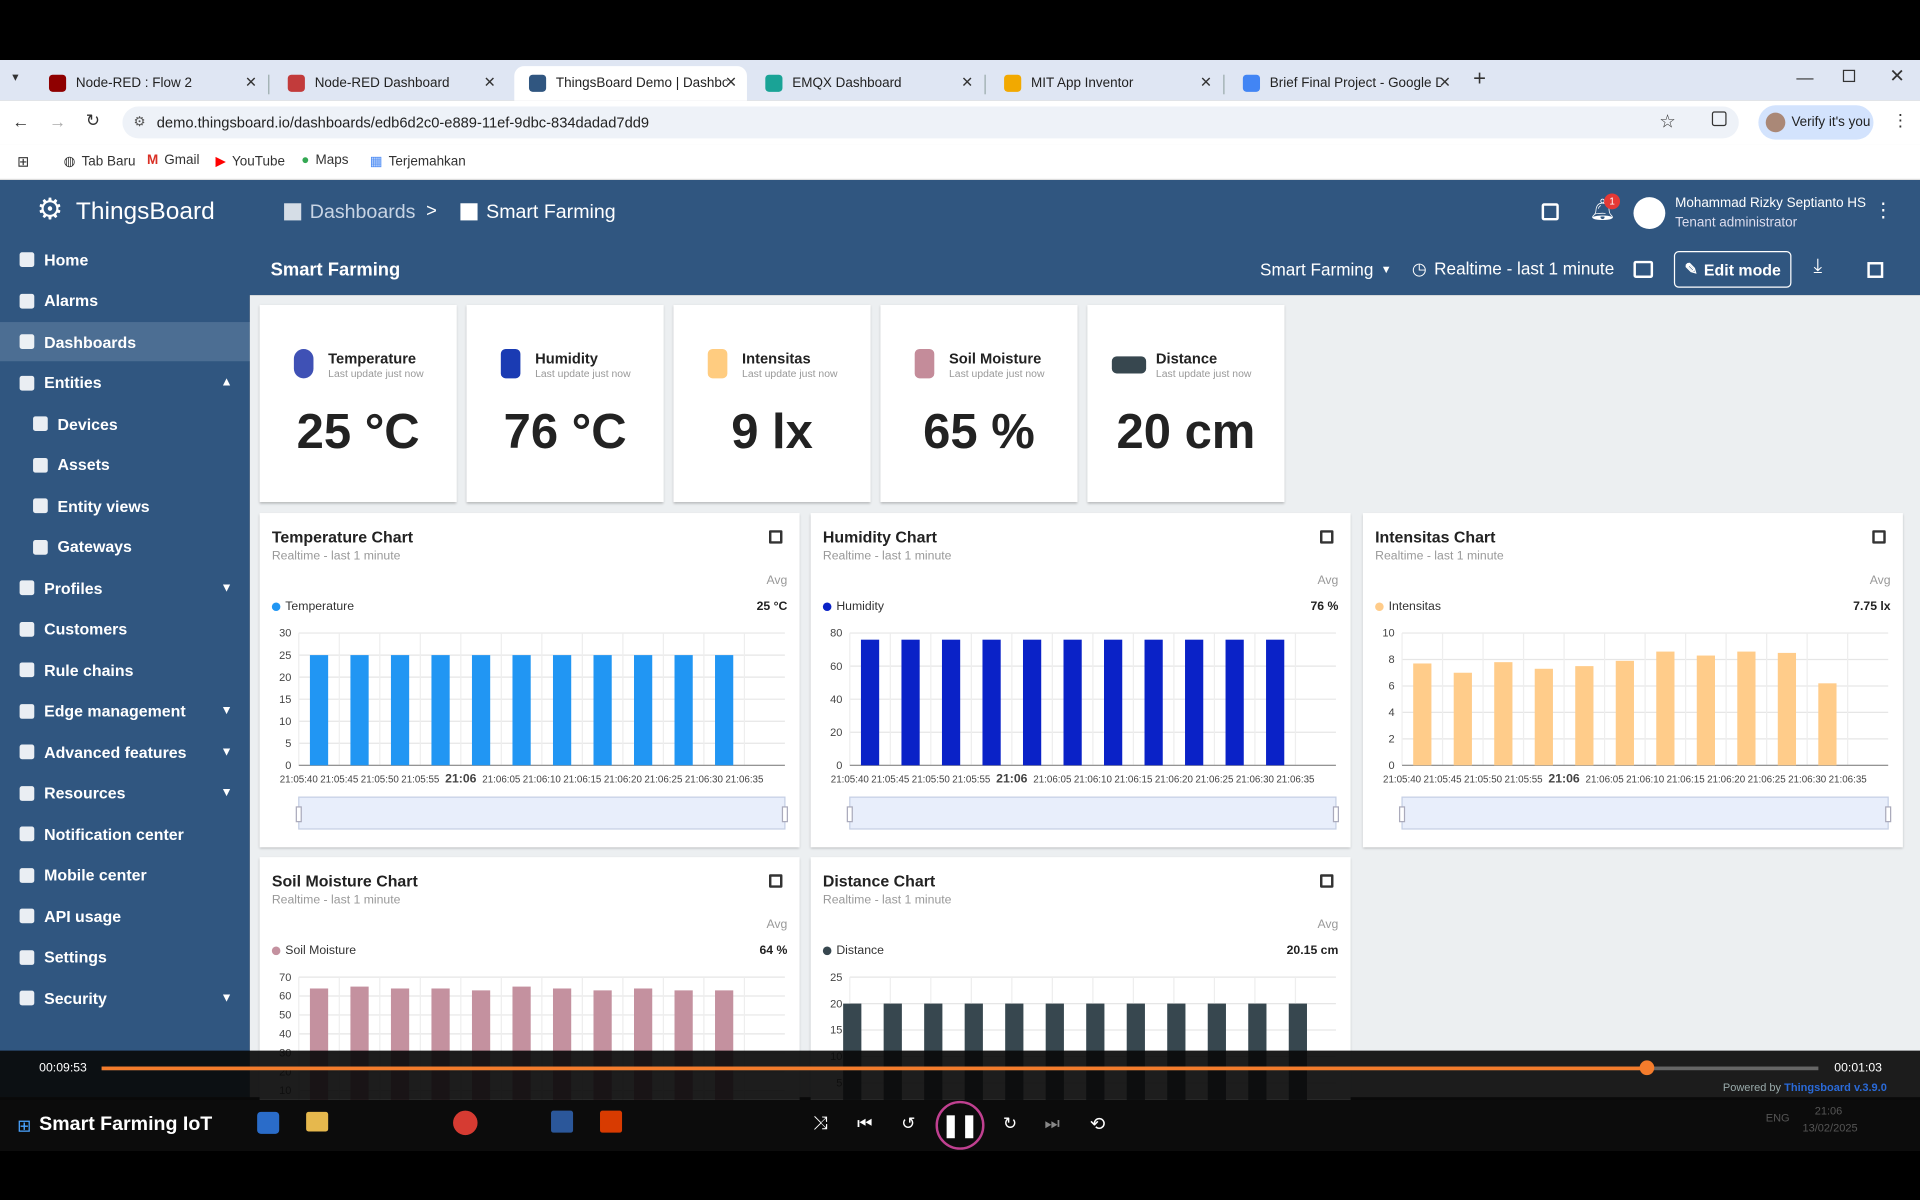 Image resolution: width=1920 pixels, height=1200 pixels. What do you see at coordinates (20, 121) in the screenshot?
I see `back-icon: ←` at bounding box center [20, 121].